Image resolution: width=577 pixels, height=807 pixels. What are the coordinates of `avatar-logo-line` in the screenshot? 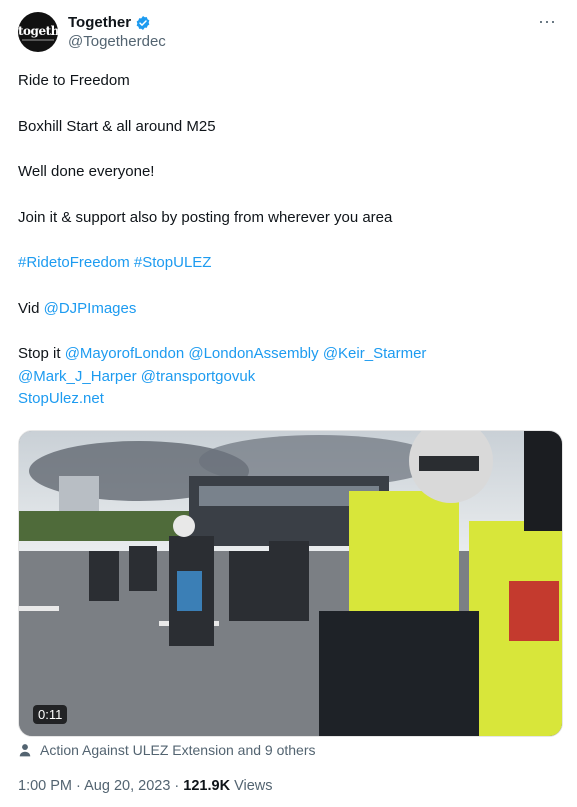 It's located at (38, 40).